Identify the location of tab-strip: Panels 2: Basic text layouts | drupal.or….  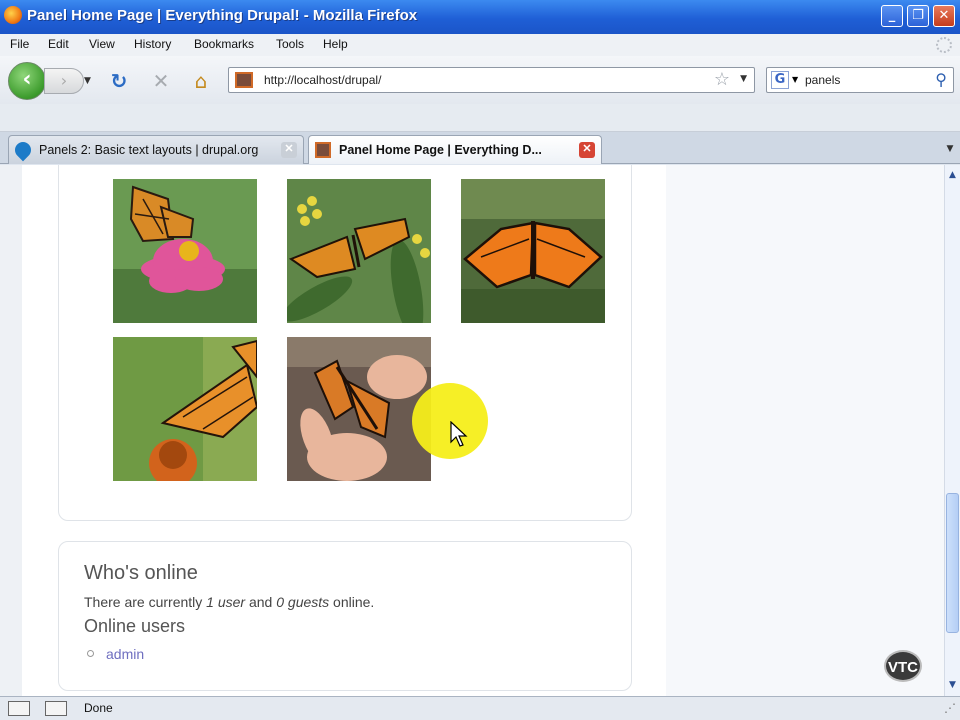
(480, 148).